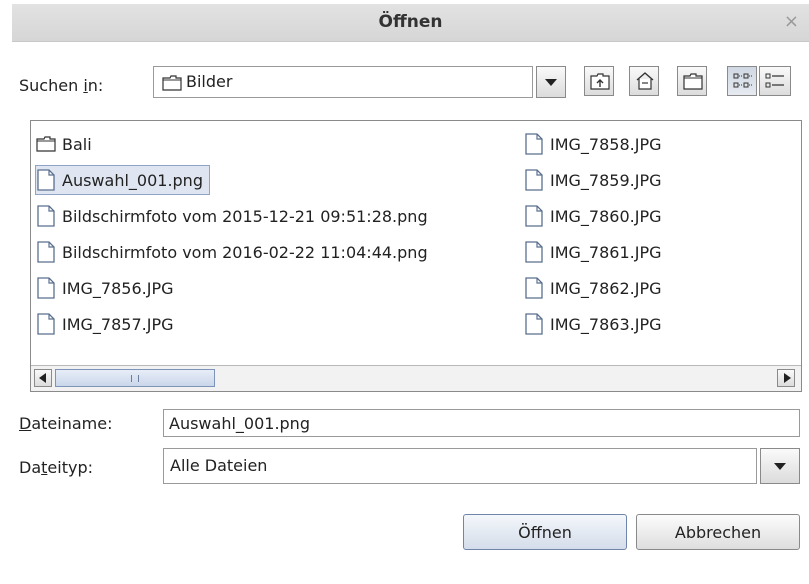  I want to click on filename-label-mnemonic: D, so click(25, 423).